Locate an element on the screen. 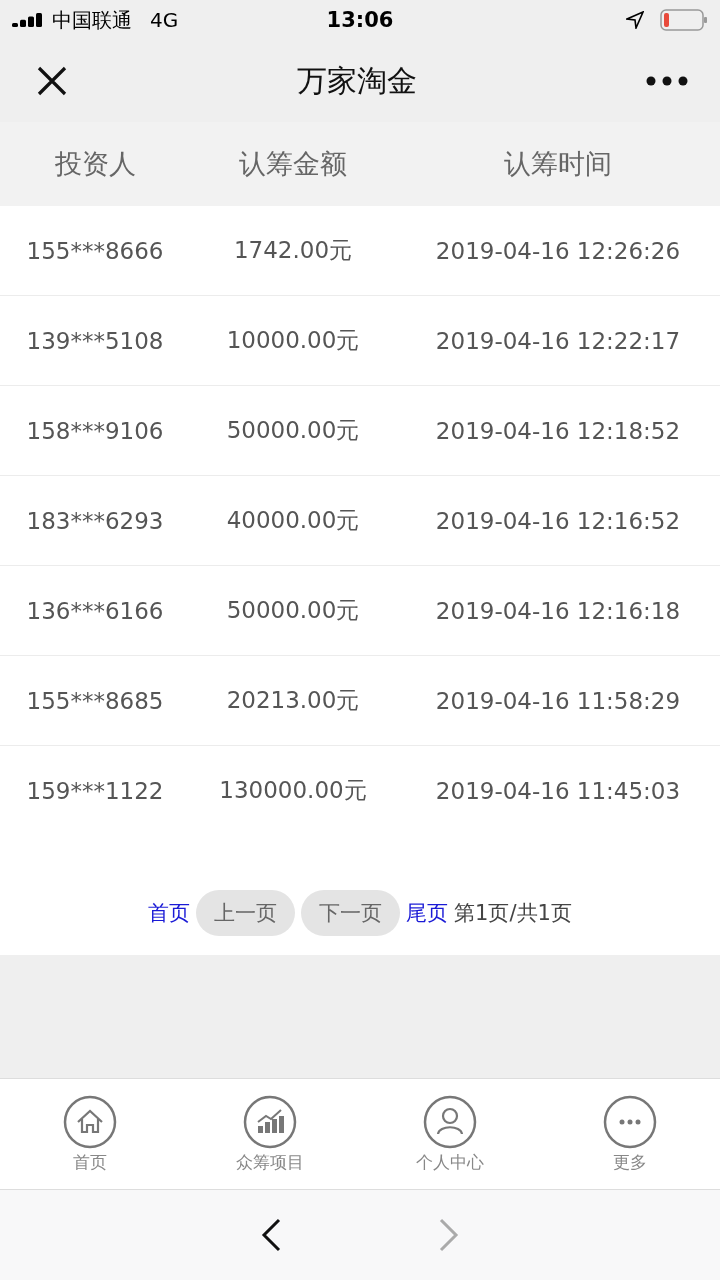 The width and height of the screenshot is (720, 1280). table-cell-text: 136***6166 is located at coordinates (95, 610).